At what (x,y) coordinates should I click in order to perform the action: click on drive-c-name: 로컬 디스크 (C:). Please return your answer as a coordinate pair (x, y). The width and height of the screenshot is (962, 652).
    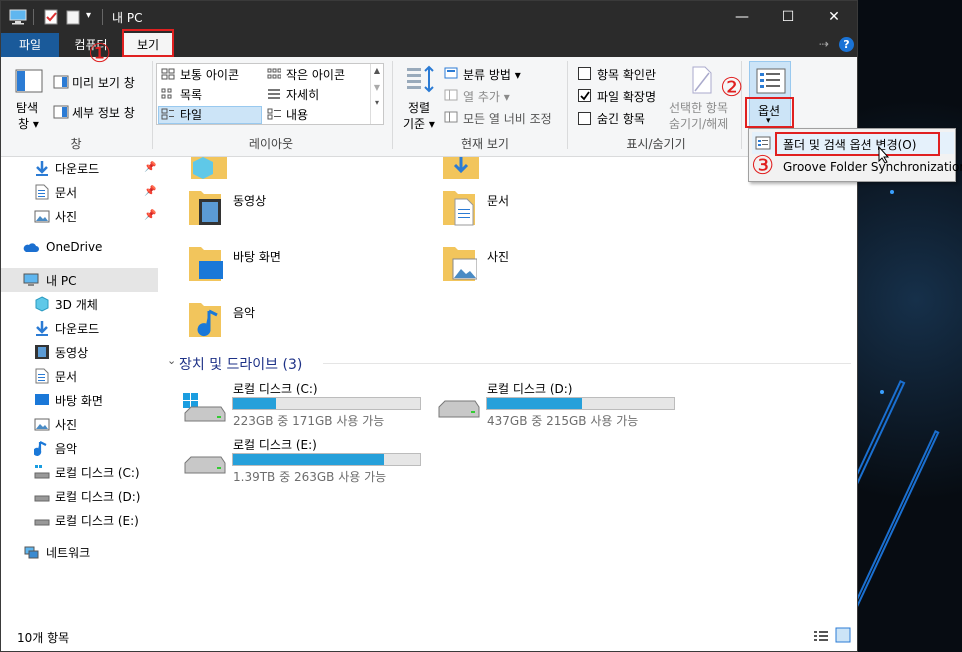
    Looking at the image, I should click on (275, 388).